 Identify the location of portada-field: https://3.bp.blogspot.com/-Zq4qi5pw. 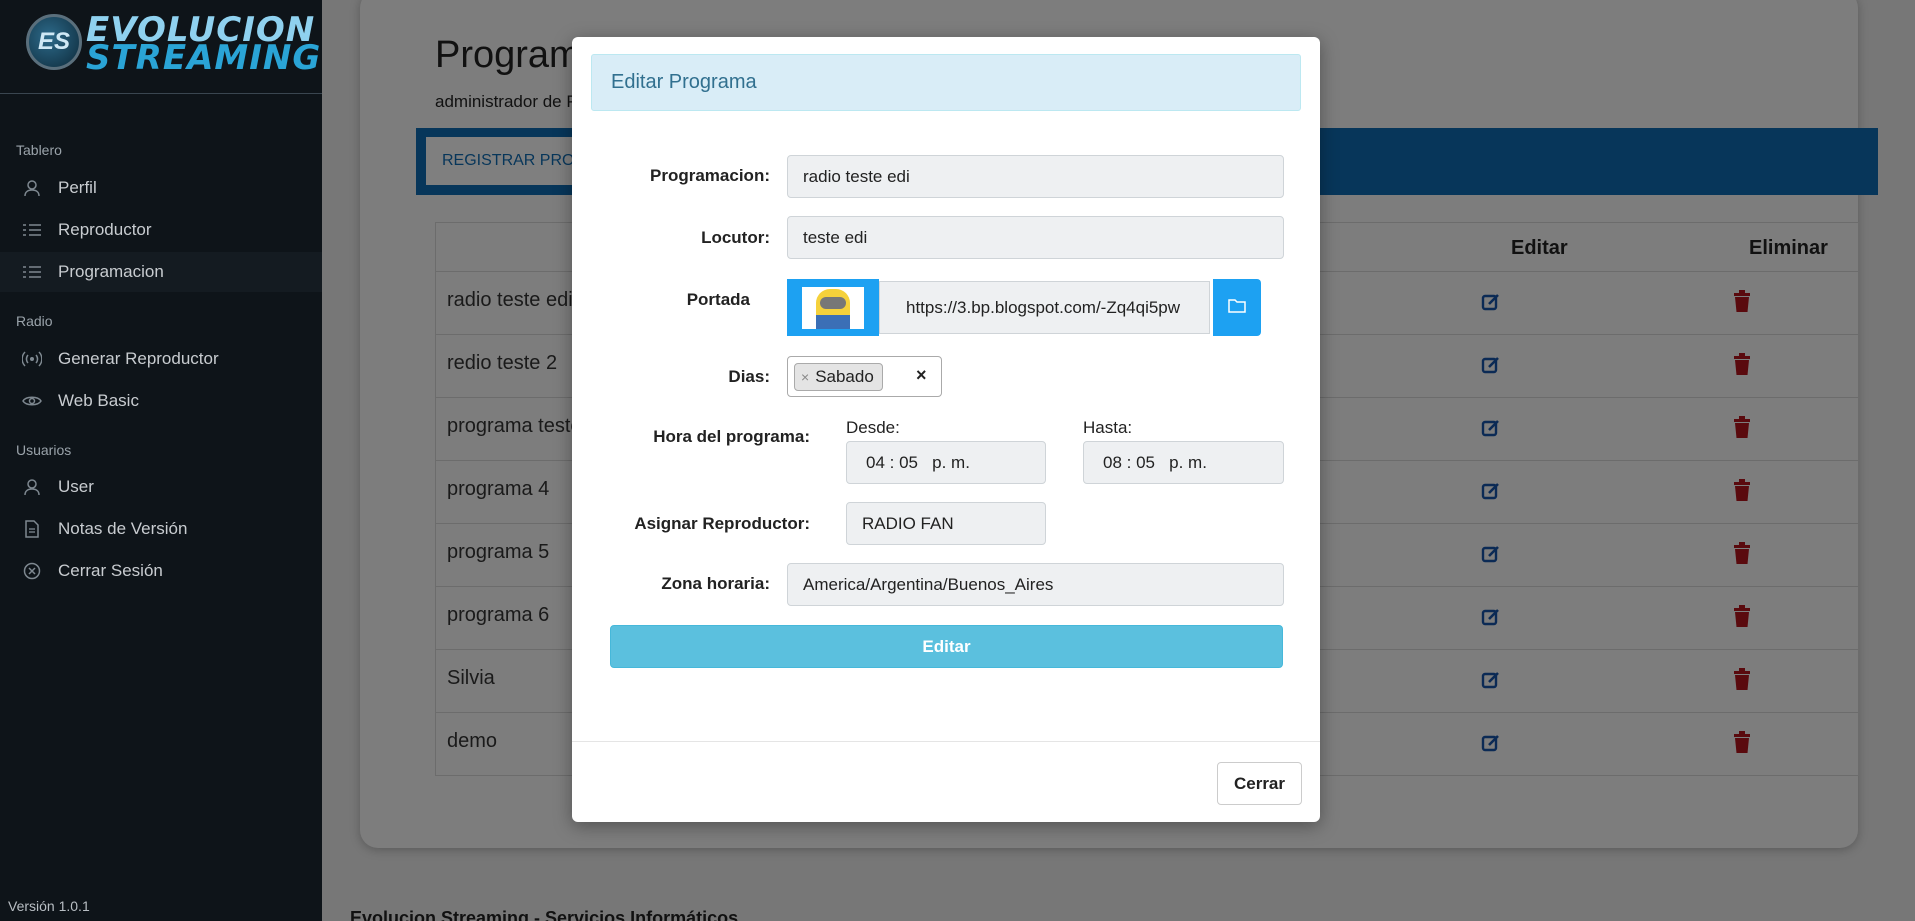
(999, 307).